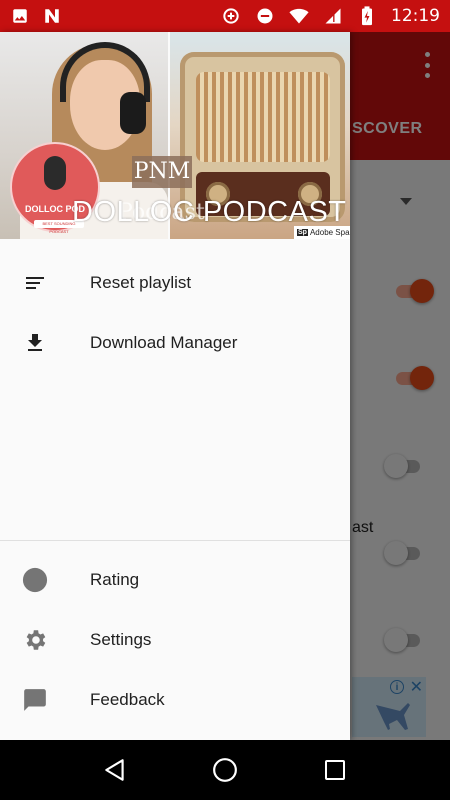 The height and width of the screenshot is (800, 450). What do you see at coordinates (127, 699) in the screenshot?
I see `menu-item-label: Feedback` at bounding box center [127, 699].